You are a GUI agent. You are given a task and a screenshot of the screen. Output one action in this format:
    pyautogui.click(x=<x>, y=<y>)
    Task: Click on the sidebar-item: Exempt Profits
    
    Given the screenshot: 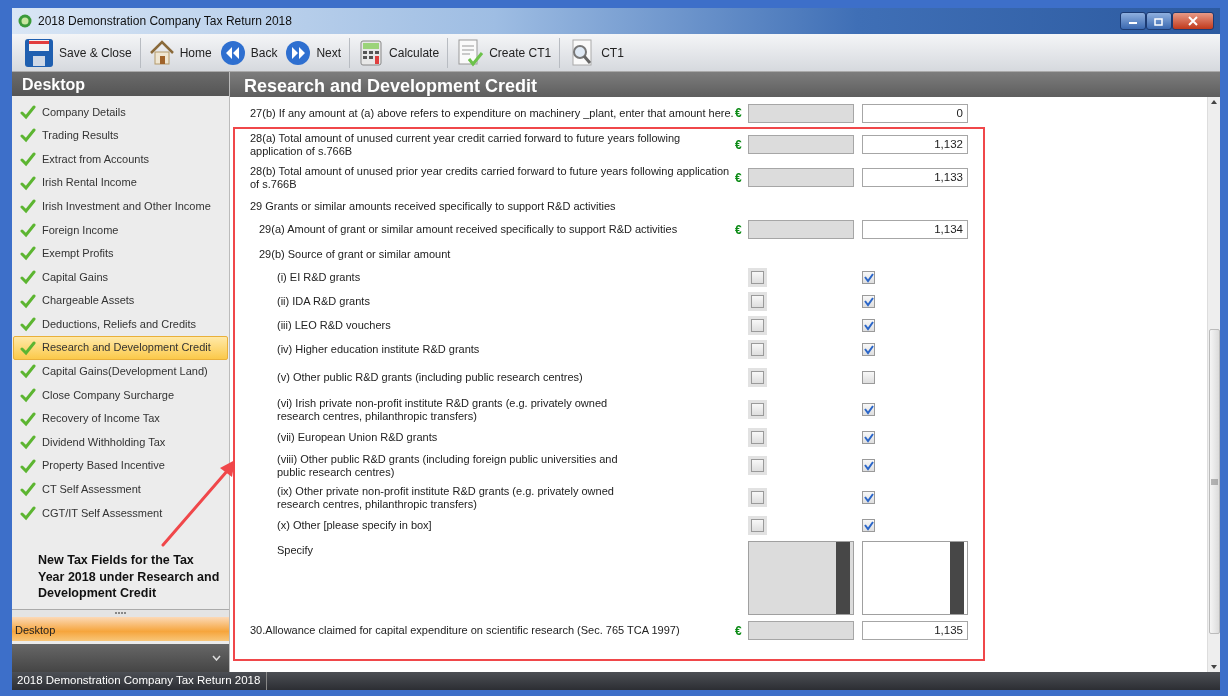 What is the action you would take?
    pyautogui.click(x=120, y=253)
    